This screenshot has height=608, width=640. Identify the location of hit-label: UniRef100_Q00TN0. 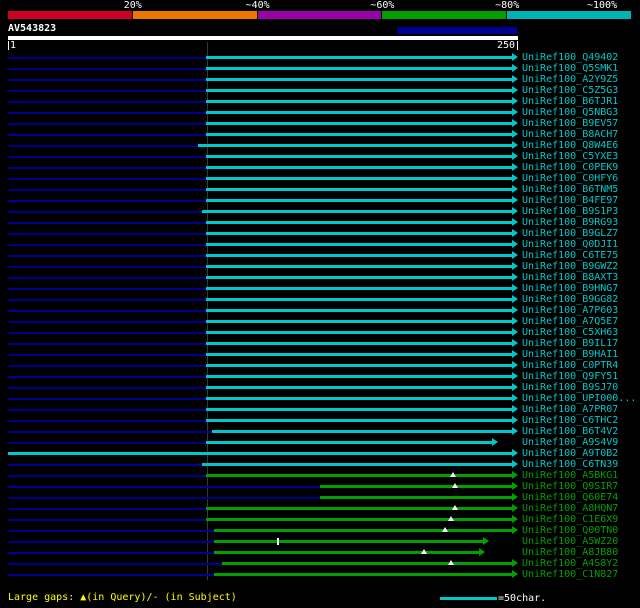
(570, 530).